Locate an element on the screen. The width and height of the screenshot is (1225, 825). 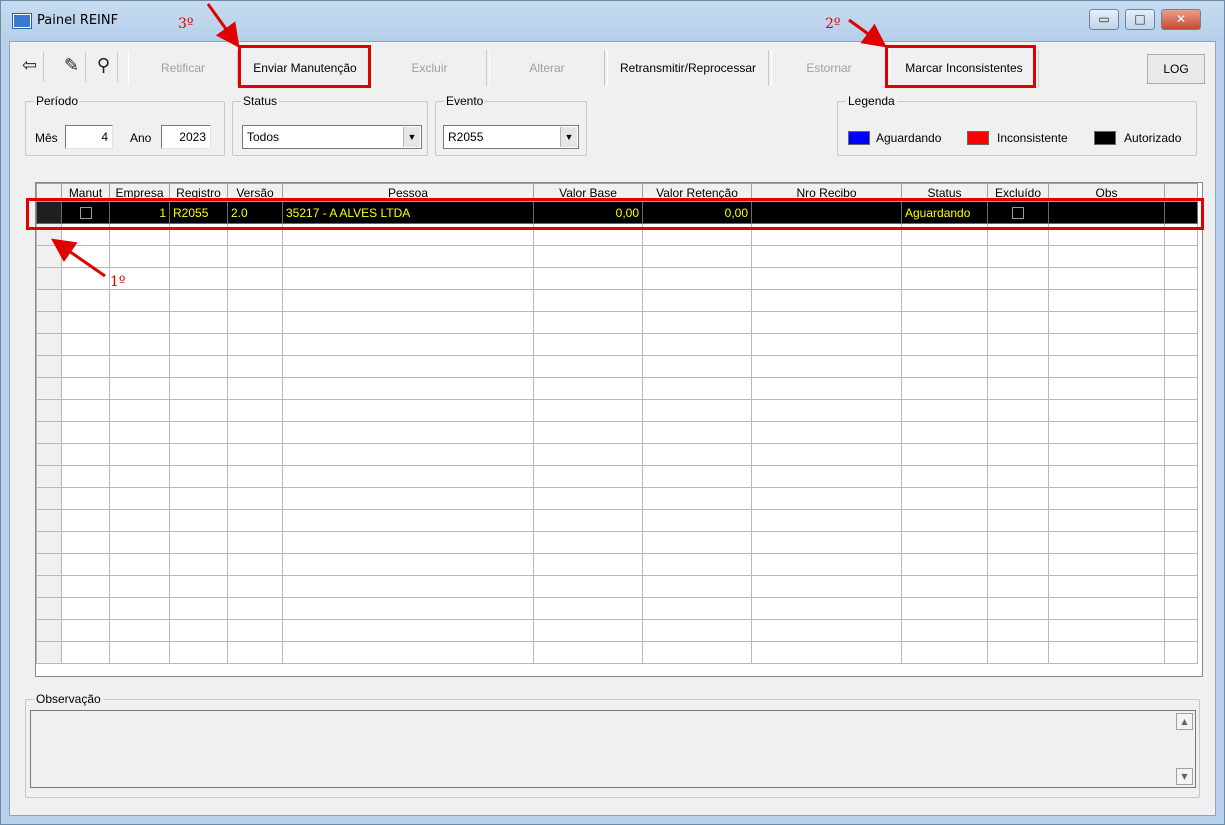
empresa-cell: 1 is located at coordinates (139, 212).